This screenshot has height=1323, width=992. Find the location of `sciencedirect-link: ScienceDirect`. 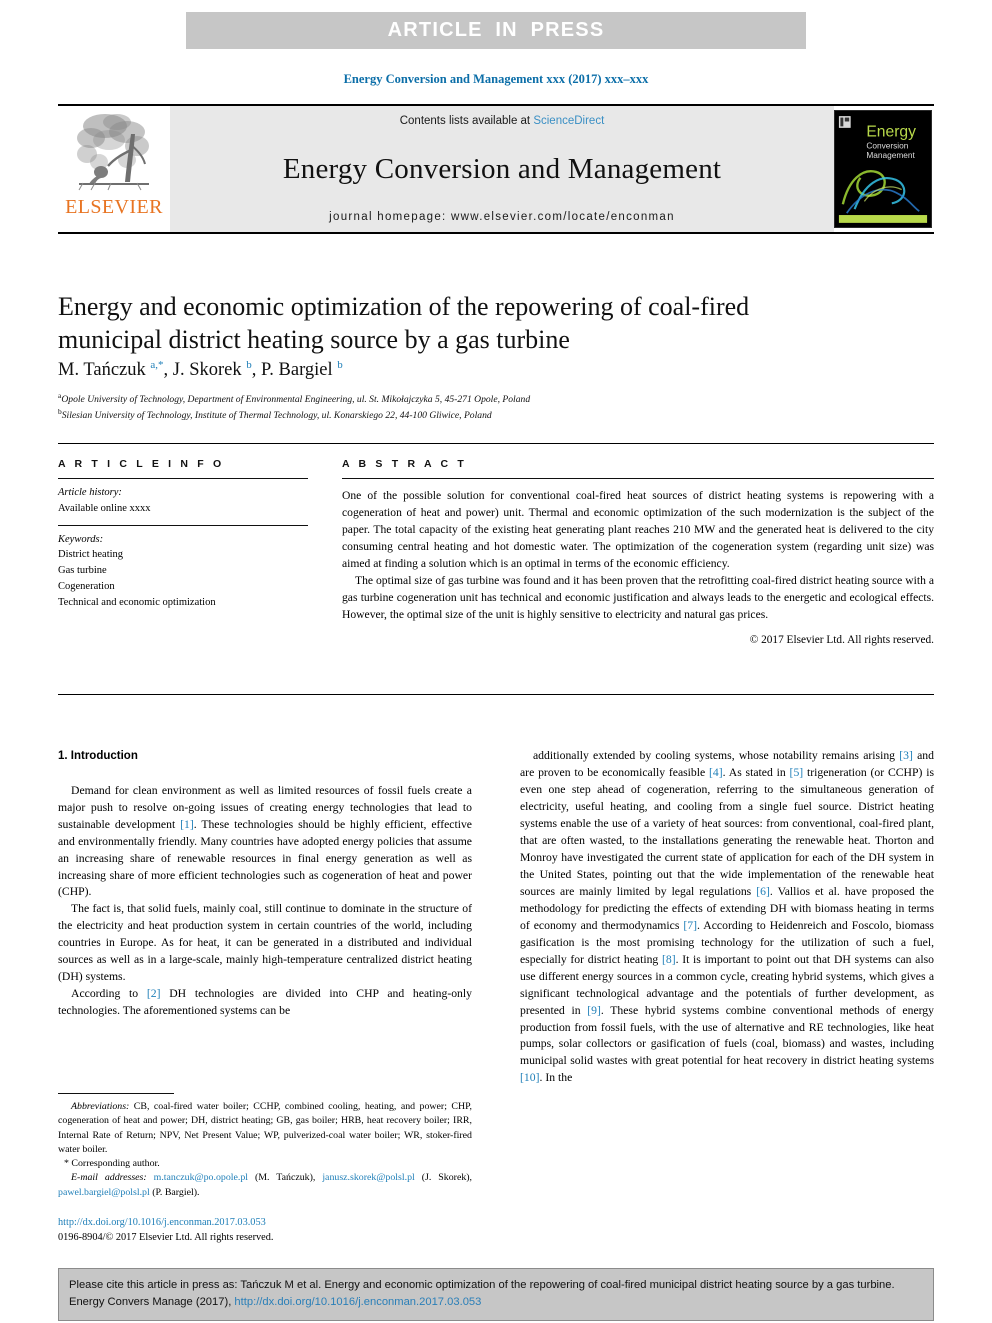

sciencedirect-link: ScienceDirect is located at coordinates (568, 121).